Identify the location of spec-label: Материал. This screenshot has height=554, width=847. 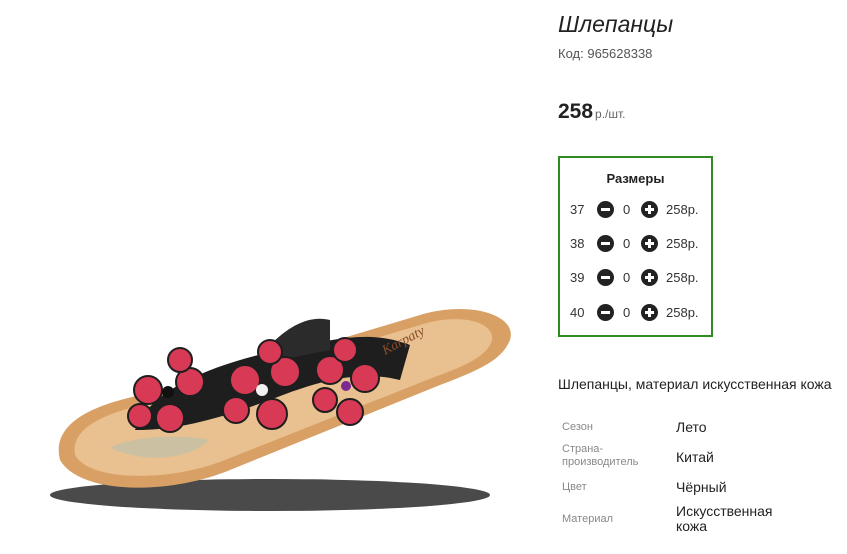
(587, 519).